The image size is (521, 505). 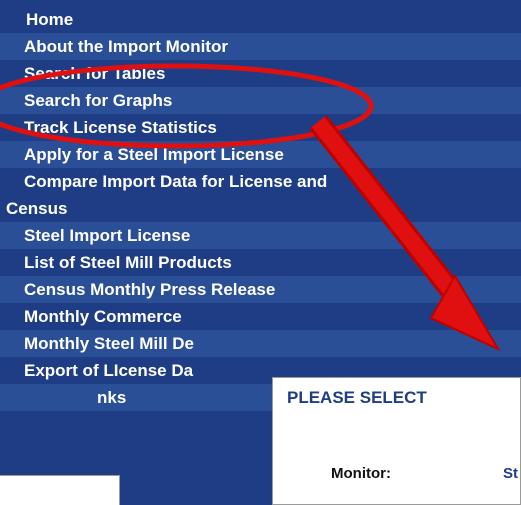 What do you see at coordinates (260, 46) in the screenshot?
I see `nav-item-about-import-monitor: About the Import Monitor` at bounding box center [260, 46].